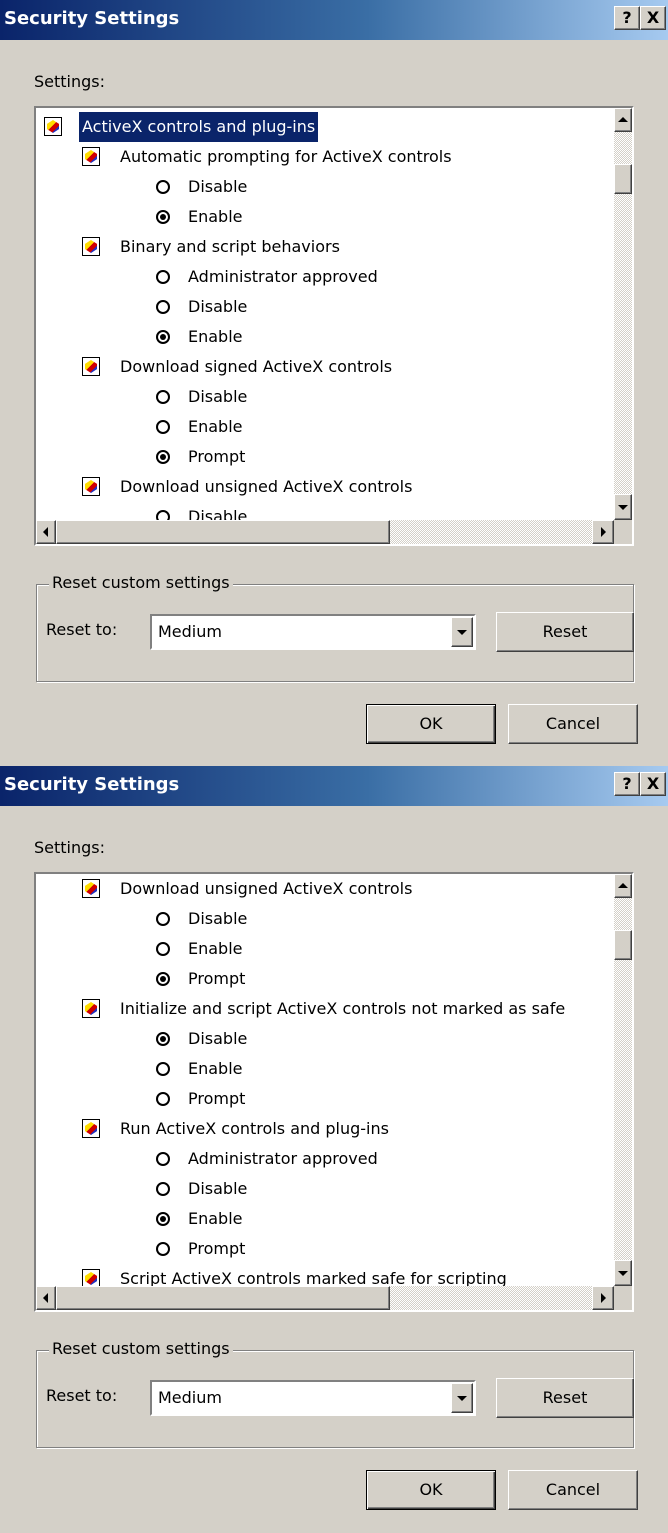 This screenshot has height=1533, width=668. I want to click on tree-setting: Download signed ActiveX controls, so click(325, 367).